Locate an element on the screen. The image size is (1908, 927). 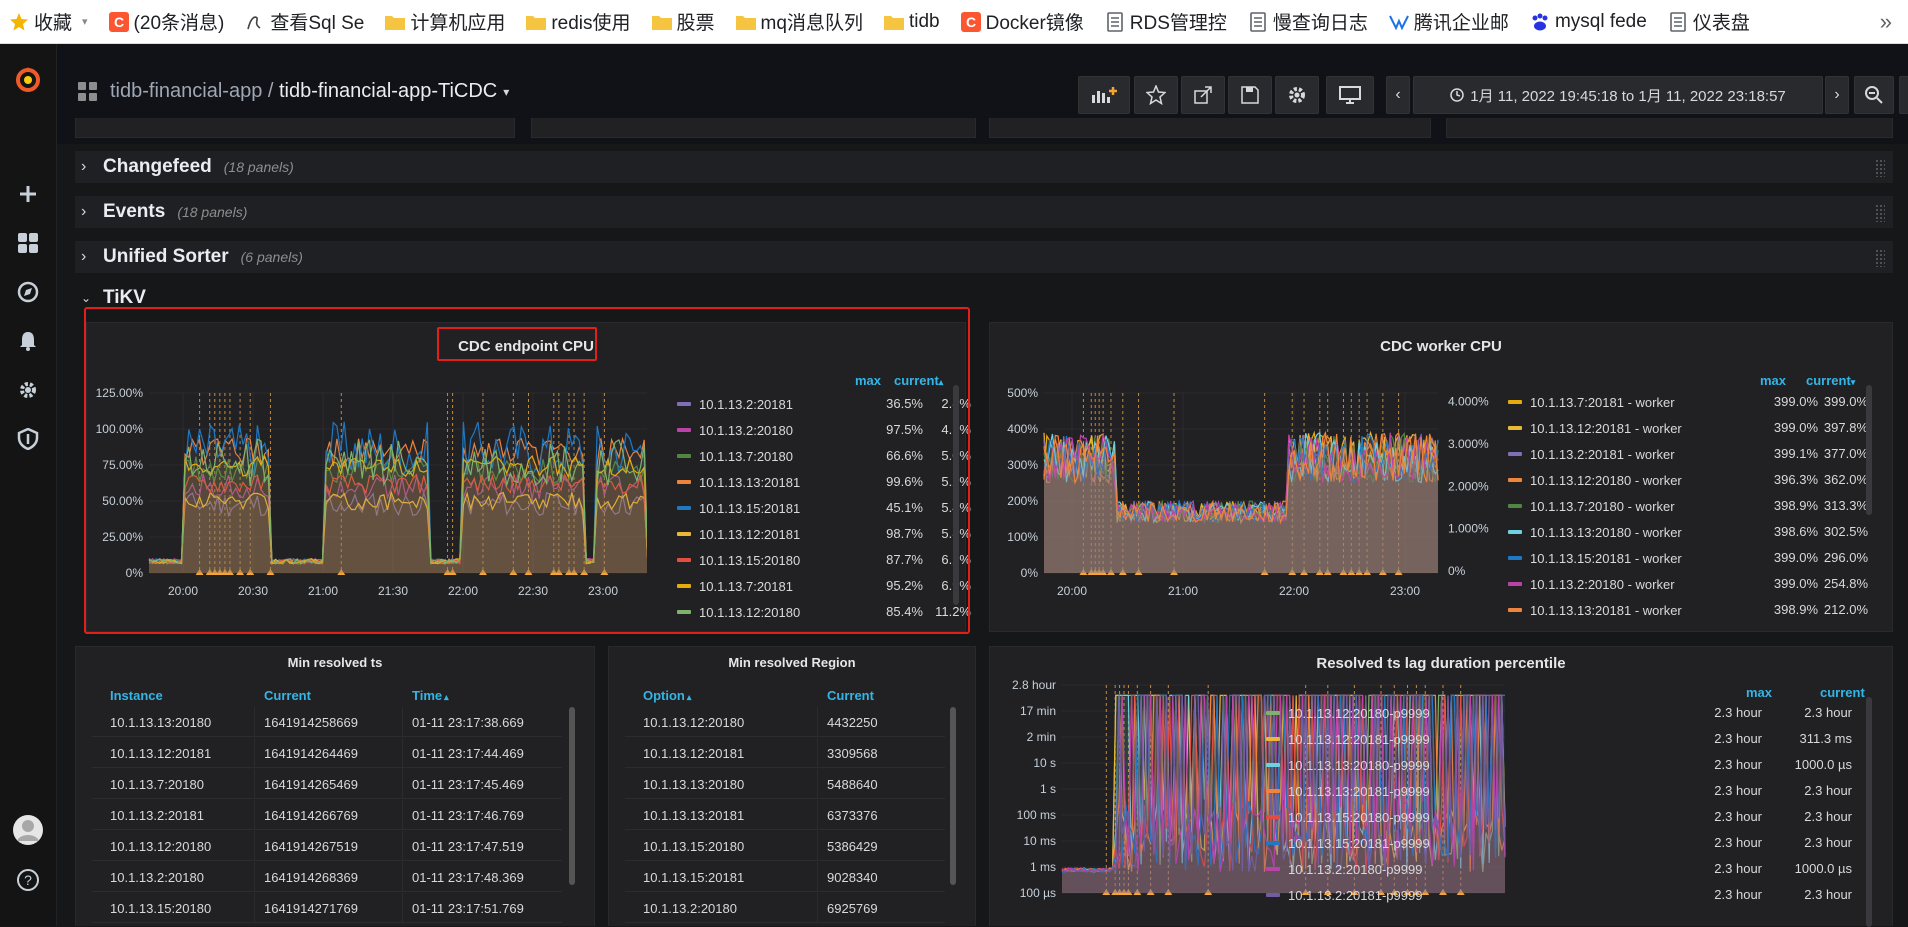
help-icon: ? is located at coordinates (28, 880).